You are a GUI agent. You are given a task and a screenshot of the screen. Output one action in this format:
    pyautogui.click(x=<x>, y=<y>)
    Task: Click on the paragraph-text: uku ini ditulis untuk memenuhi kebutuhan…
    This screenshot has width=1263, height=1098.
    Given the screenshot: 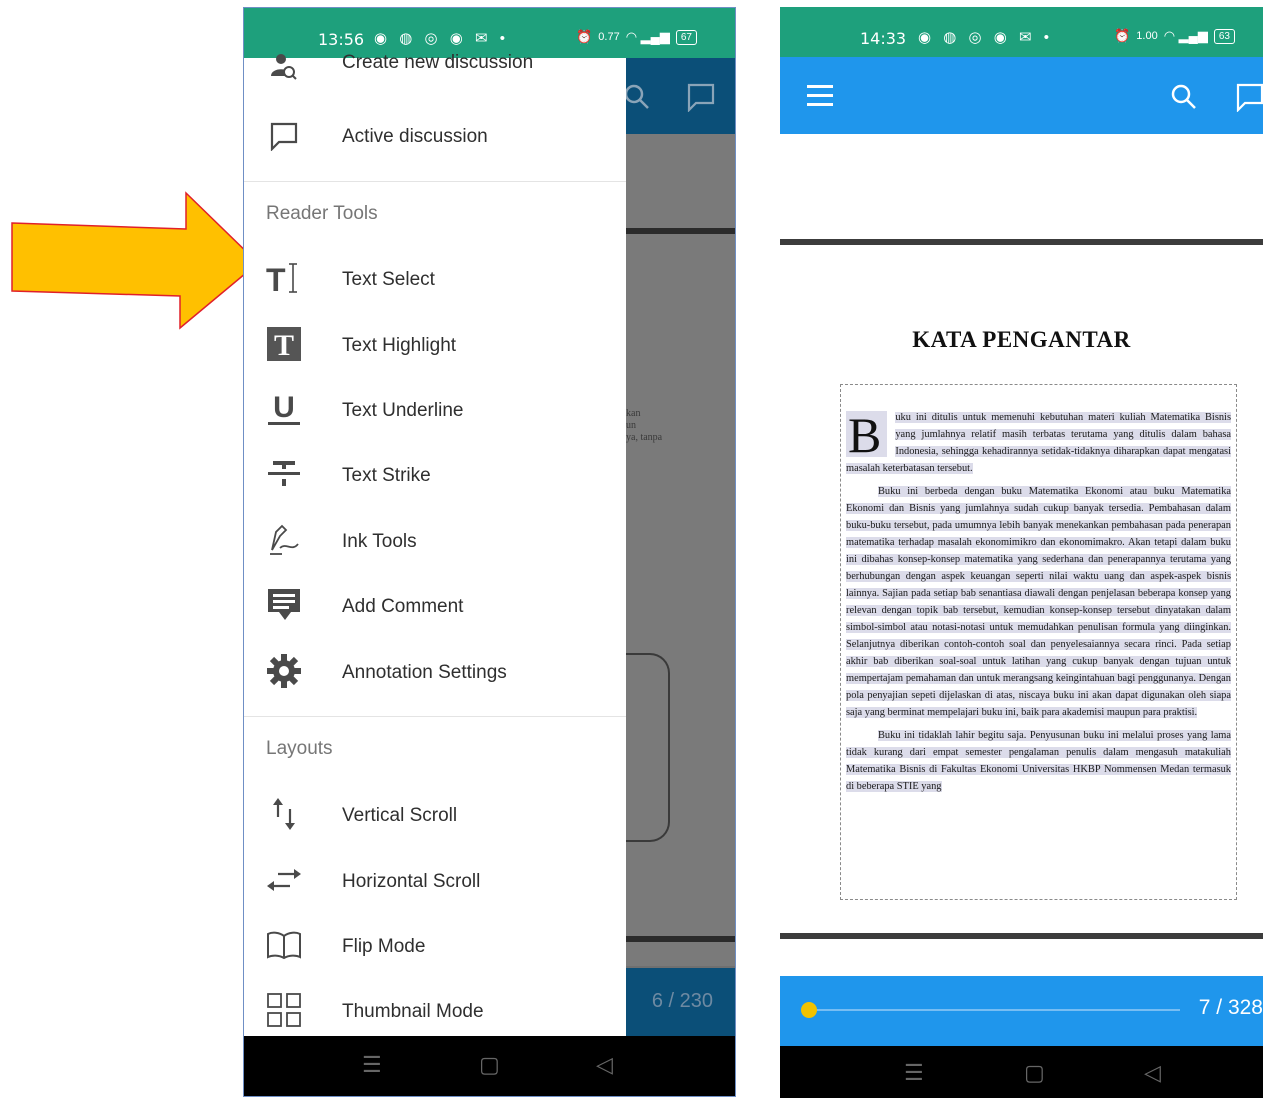 What is the action you would take?
    pyautogui.click(x=1038, y=443)
    